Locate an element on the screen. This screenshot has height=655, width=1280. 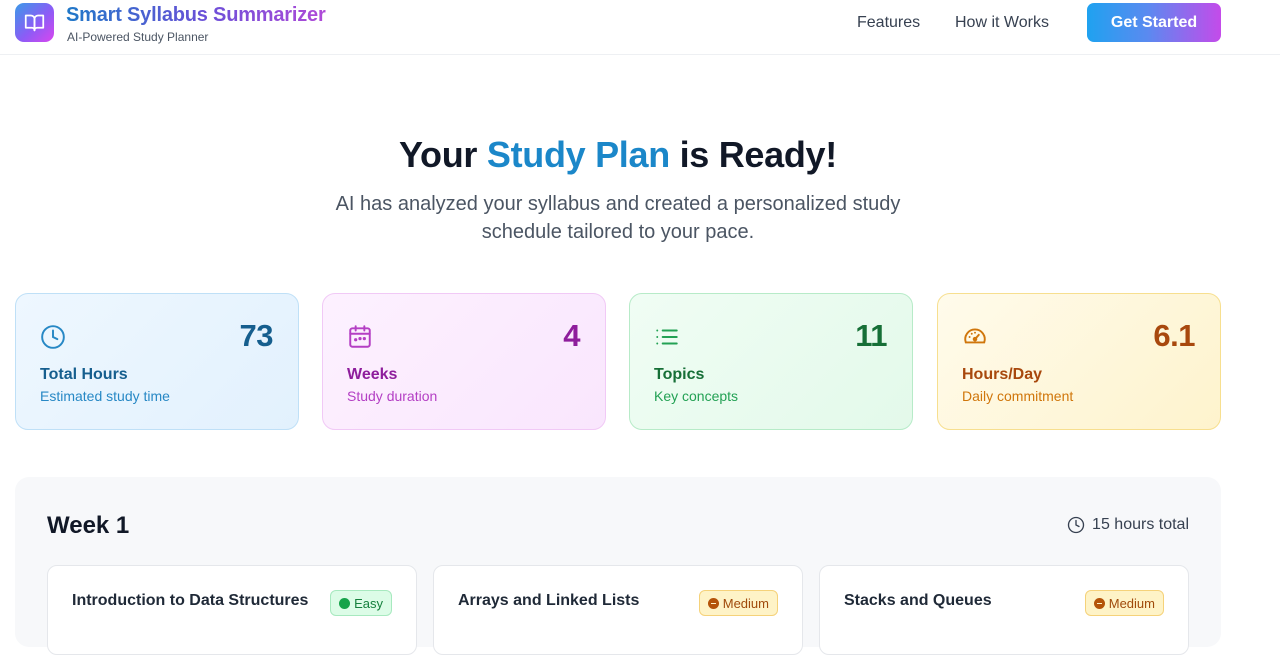
title-highlight: Study Plan is located at coordinates (578, 154).